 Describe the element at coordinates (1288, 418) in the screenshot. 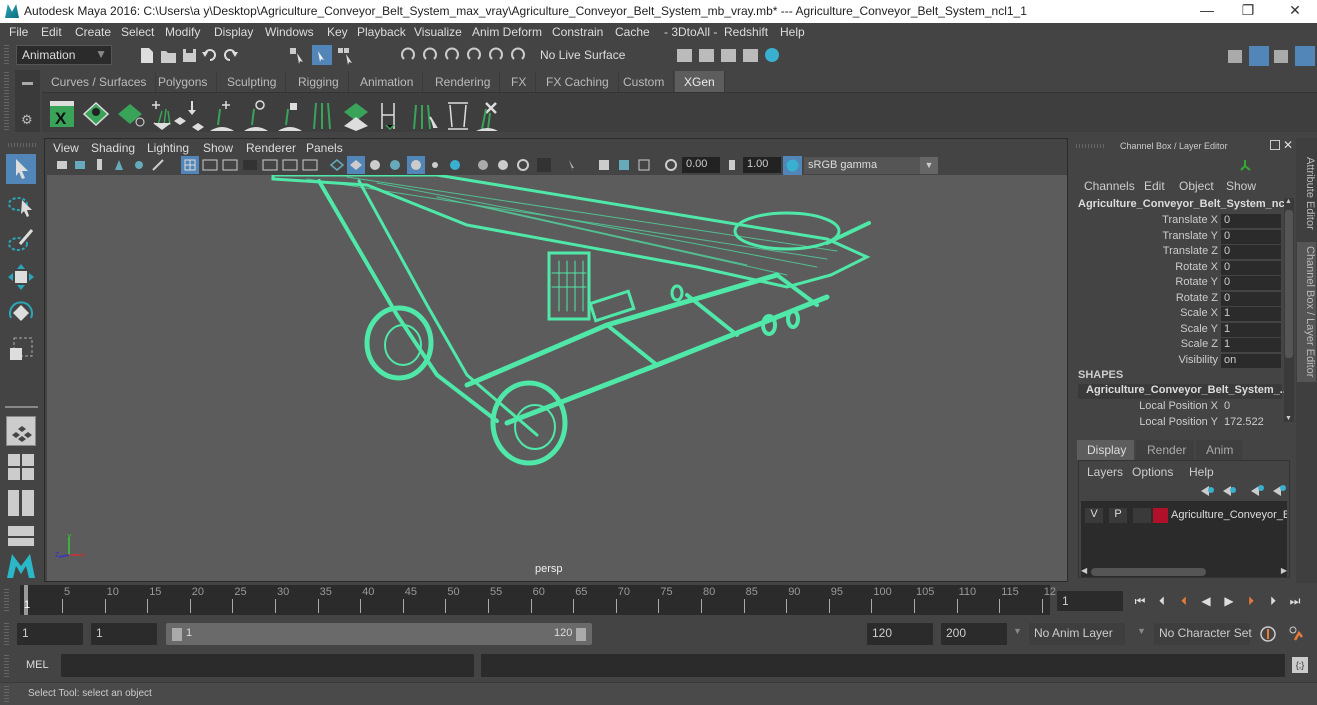

I see `scroll-down-icon: ▼` at that location.